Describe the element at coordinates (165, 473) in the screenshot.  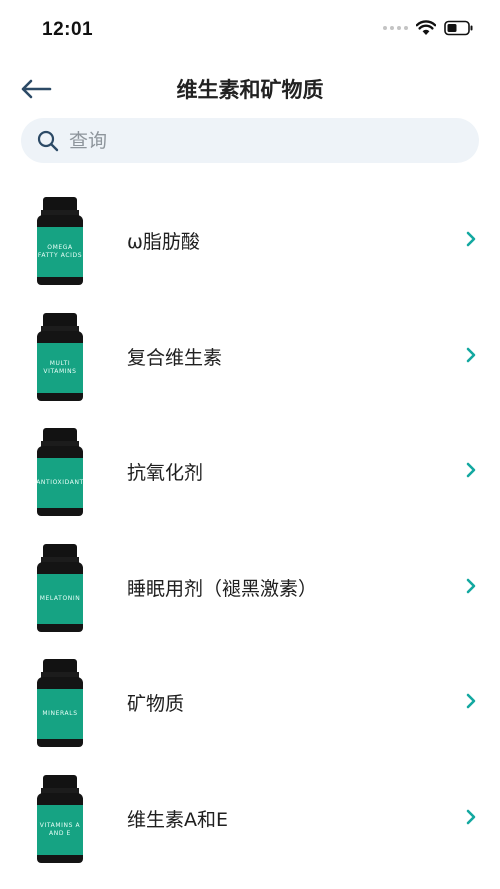
I see `category-label: 抗氧化剂` at that location.